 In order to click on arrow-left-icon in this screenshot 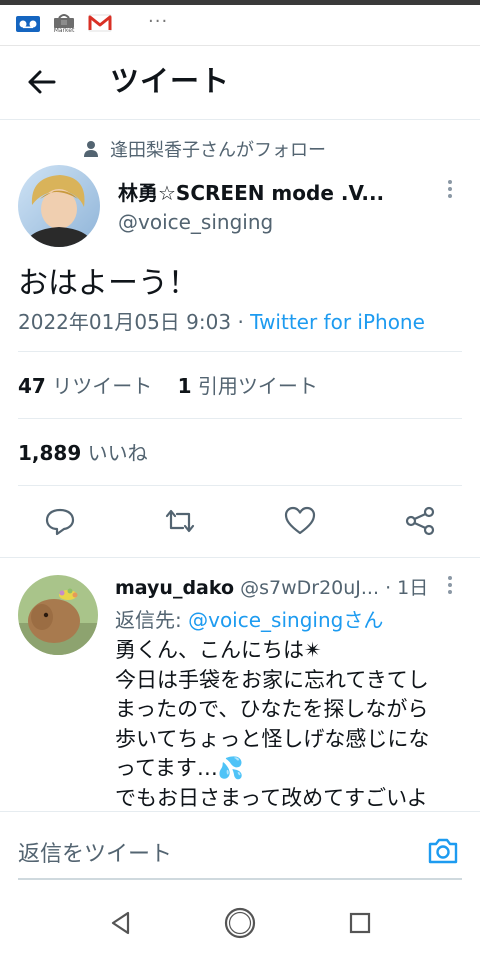, I will do `click(42, 82)`.